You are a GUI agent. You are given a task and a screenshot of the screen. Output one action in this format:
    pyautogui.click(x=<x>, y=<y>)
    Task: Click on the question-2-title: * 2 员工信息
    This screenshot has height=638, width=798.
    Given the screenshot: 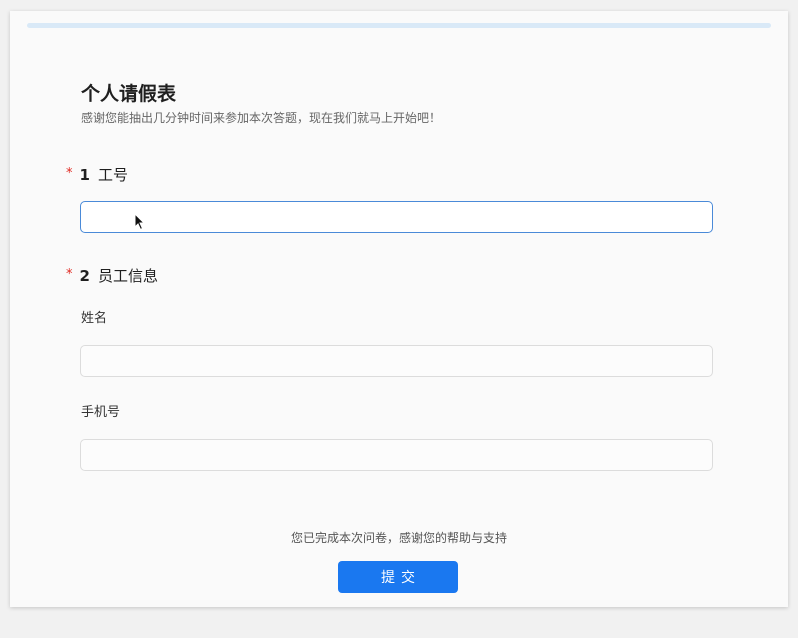 What is the action you would take?
    pyautogui.click(x=112, y=277)
    